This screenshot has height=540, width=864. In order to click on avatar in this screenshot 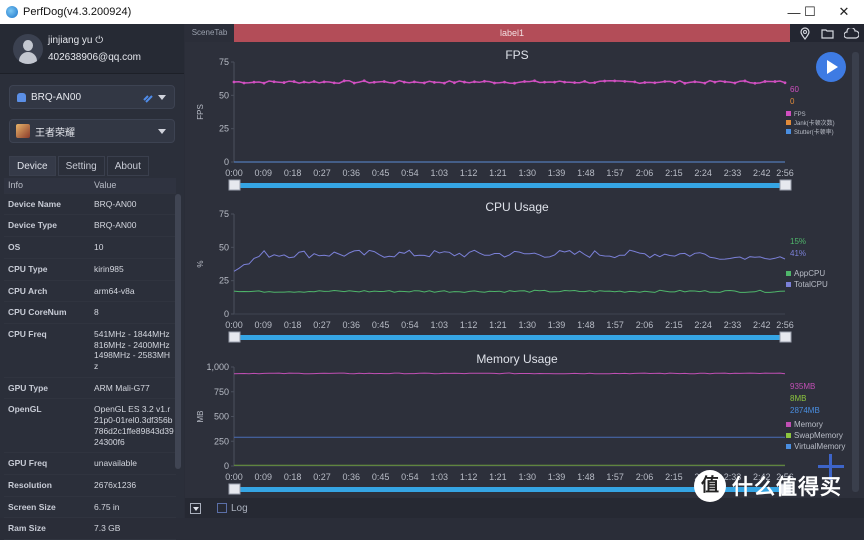, I will do `click(28, 48)`.